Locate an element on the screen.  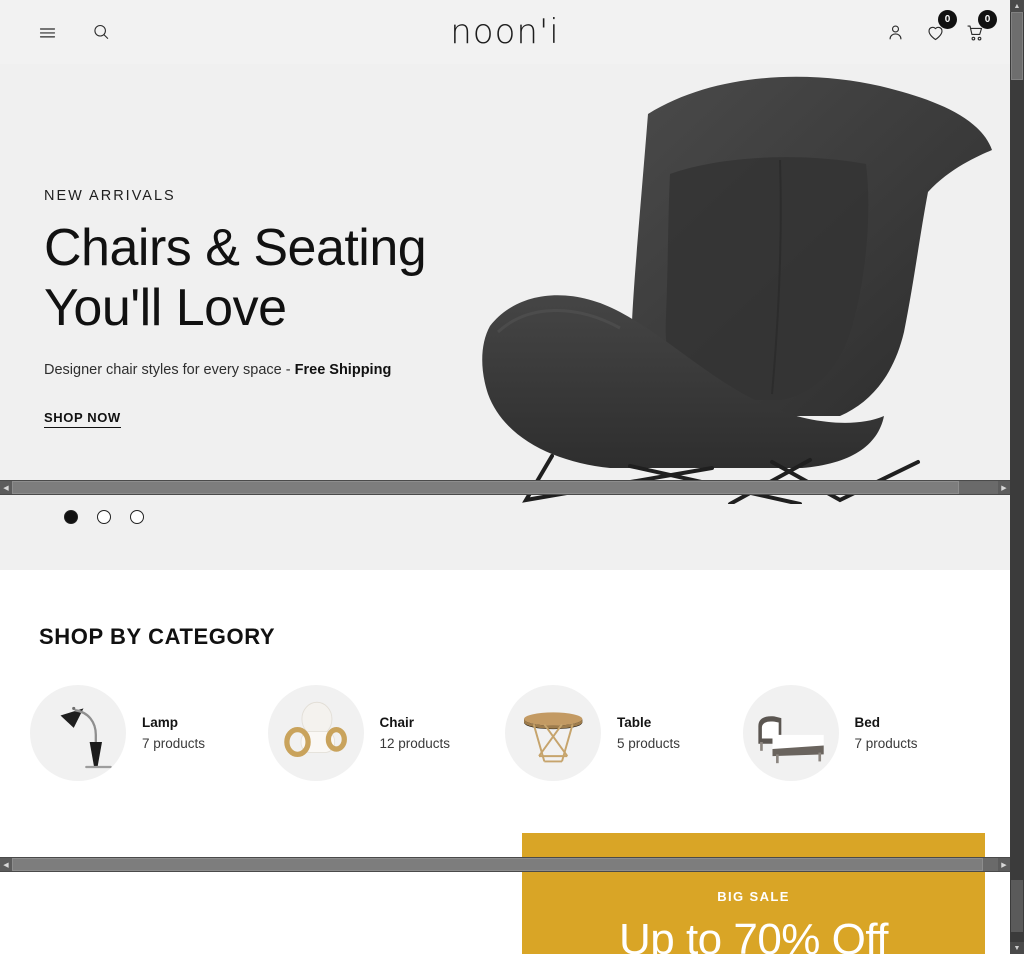
cart-button: 0 is located at coordinates (979, 27).